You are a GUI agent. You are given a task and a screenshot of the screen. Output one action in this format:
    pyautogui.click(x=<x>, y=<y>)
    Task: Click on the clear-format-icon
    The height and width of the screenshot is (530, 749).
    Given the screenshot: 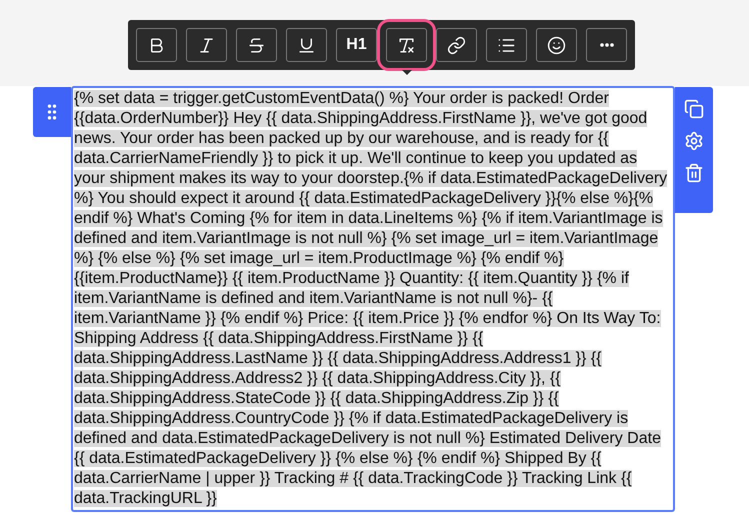 What is the action you would take?
    pyautogui.click(x=406, y=45)
    